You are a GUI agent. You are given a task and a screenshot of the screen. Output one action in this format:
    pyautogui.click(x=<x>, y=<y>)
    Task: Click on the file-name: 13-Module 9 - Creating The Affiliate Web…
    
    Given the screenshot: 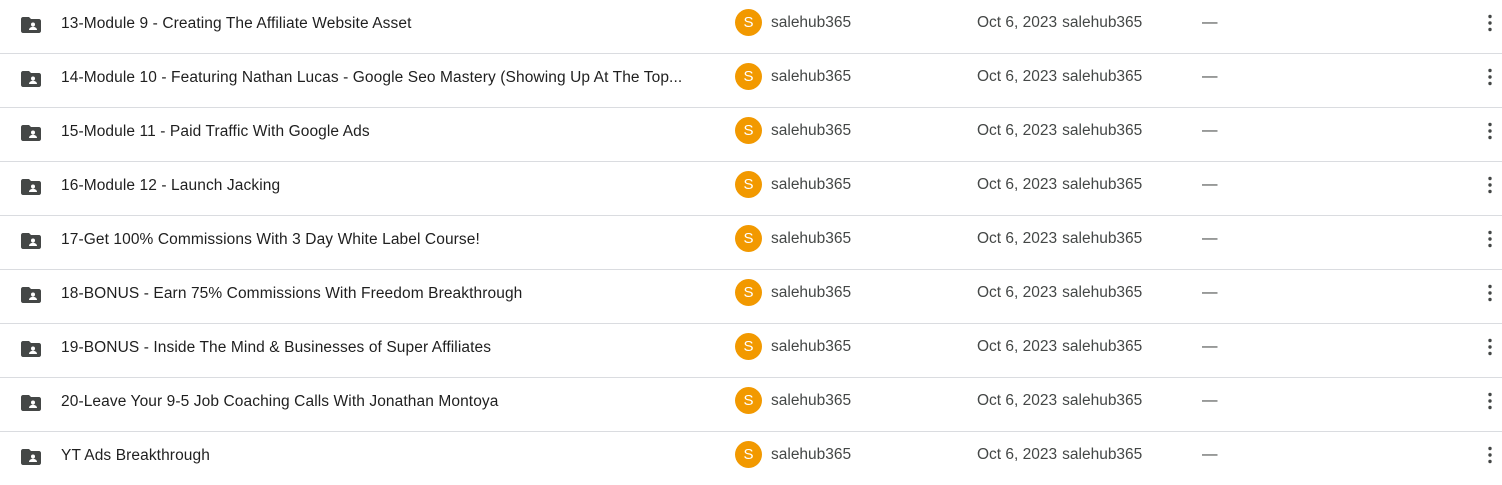 What is the action you would take?
    pyautogui.click(x=391, y=26)
    